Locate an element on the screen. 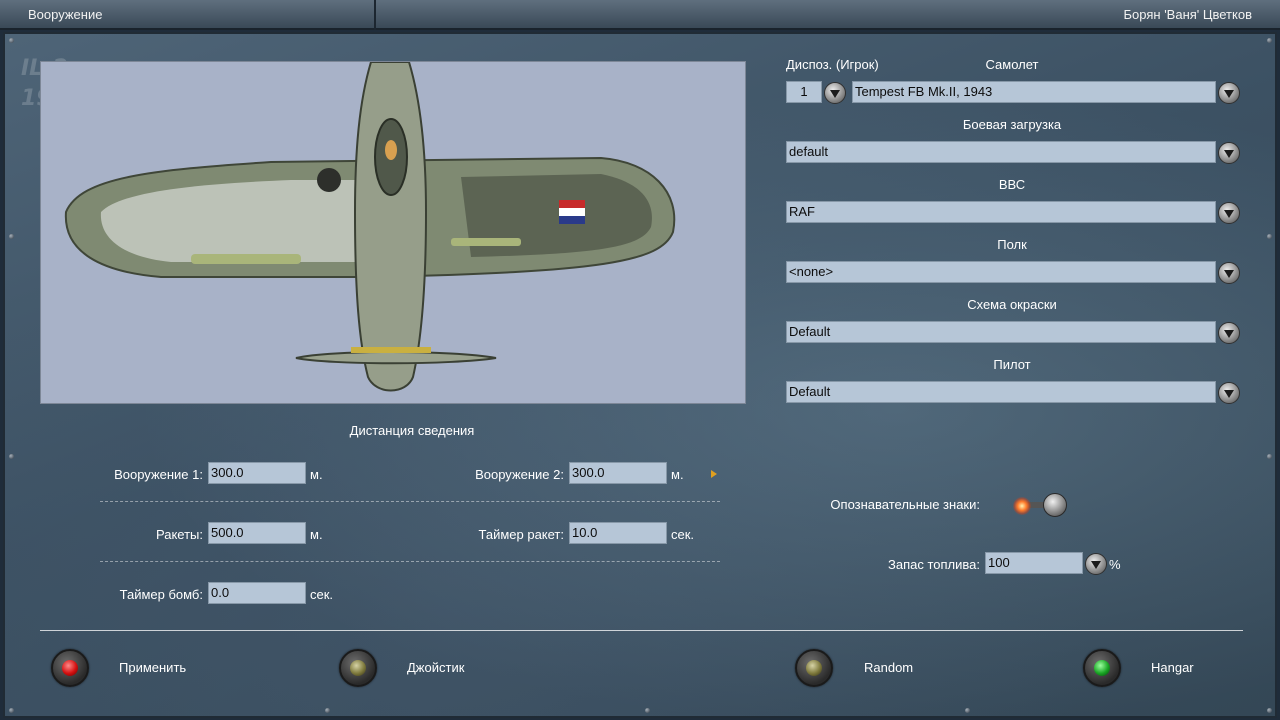 The image size is (1280, 720). joystick-button is located at coordinates (358, 668).